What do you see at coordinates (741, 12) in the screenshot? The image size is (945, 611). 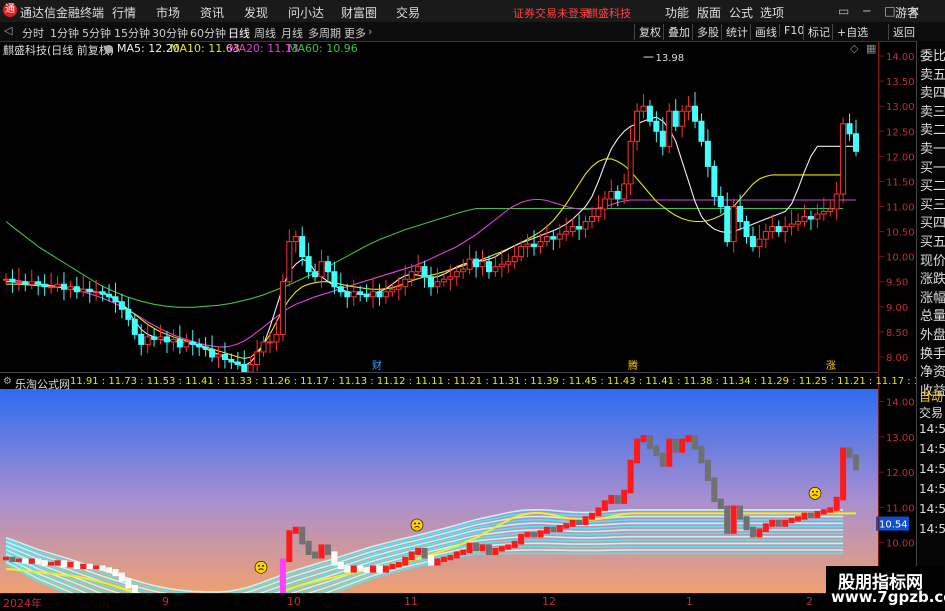 I see `menu-gongshi: 公式` at bounding box center [741, 12].